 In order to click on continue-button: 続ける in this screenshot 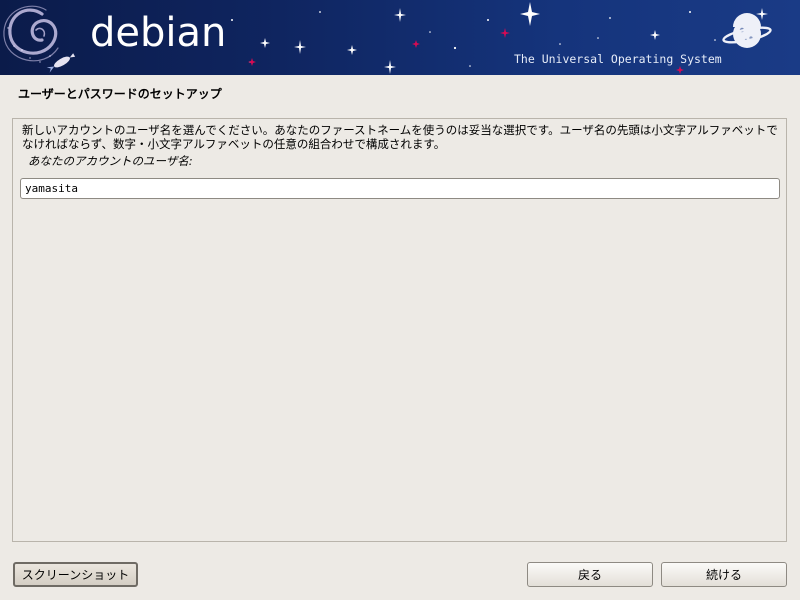, I will do `click(724, 574)`.